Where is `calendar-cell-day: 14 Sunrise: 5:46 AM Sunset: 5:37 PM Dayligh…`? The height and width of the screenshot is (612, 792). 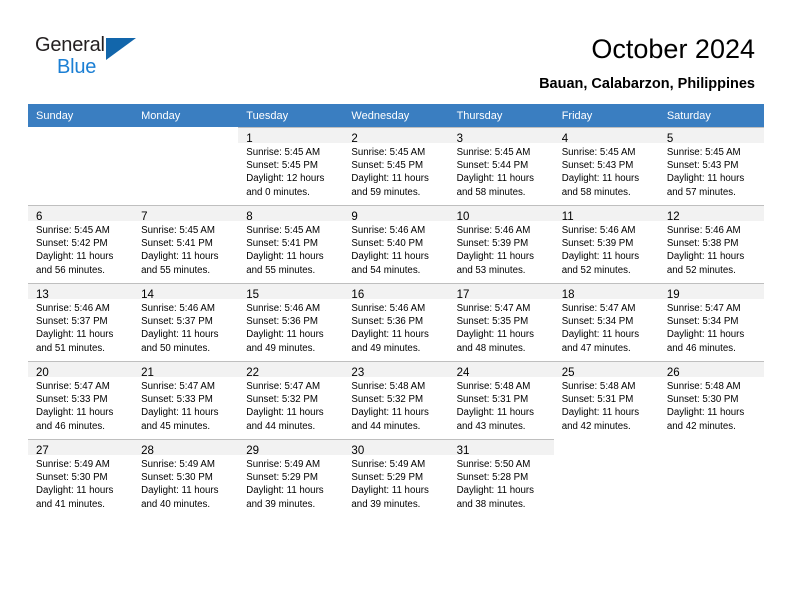 calendar-cell-day: 14 Sunrise: 5:46 AM Sunset: 5:37 PM Dayligh… is located at coordinates (186, 322).